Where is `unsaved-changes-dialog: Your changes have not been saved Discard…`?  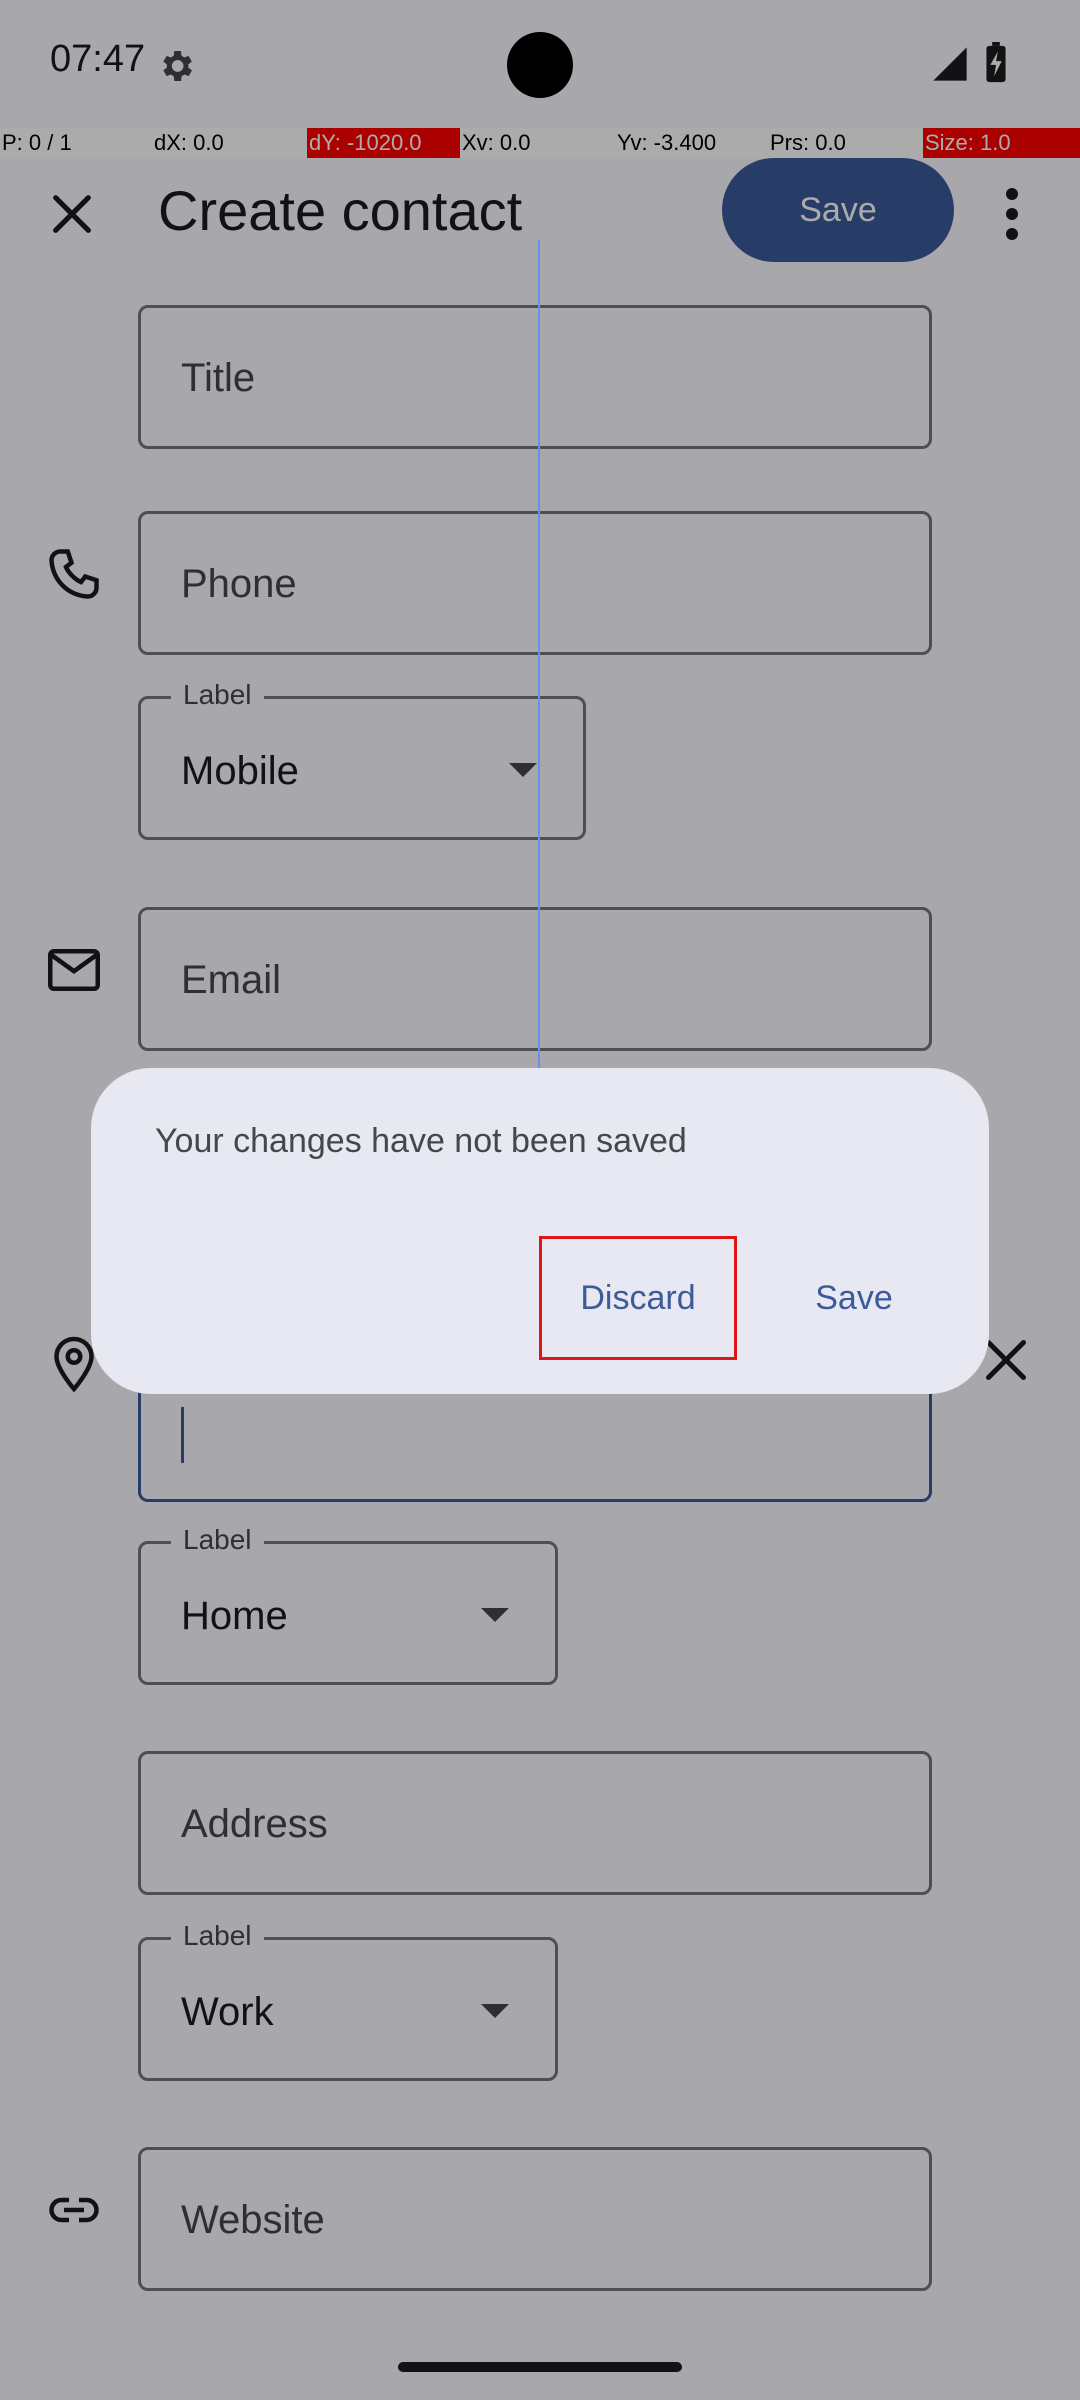
unsaved-changes-dialog: Your changes have not been saved Discard… is located at coordinates (540, 1231).